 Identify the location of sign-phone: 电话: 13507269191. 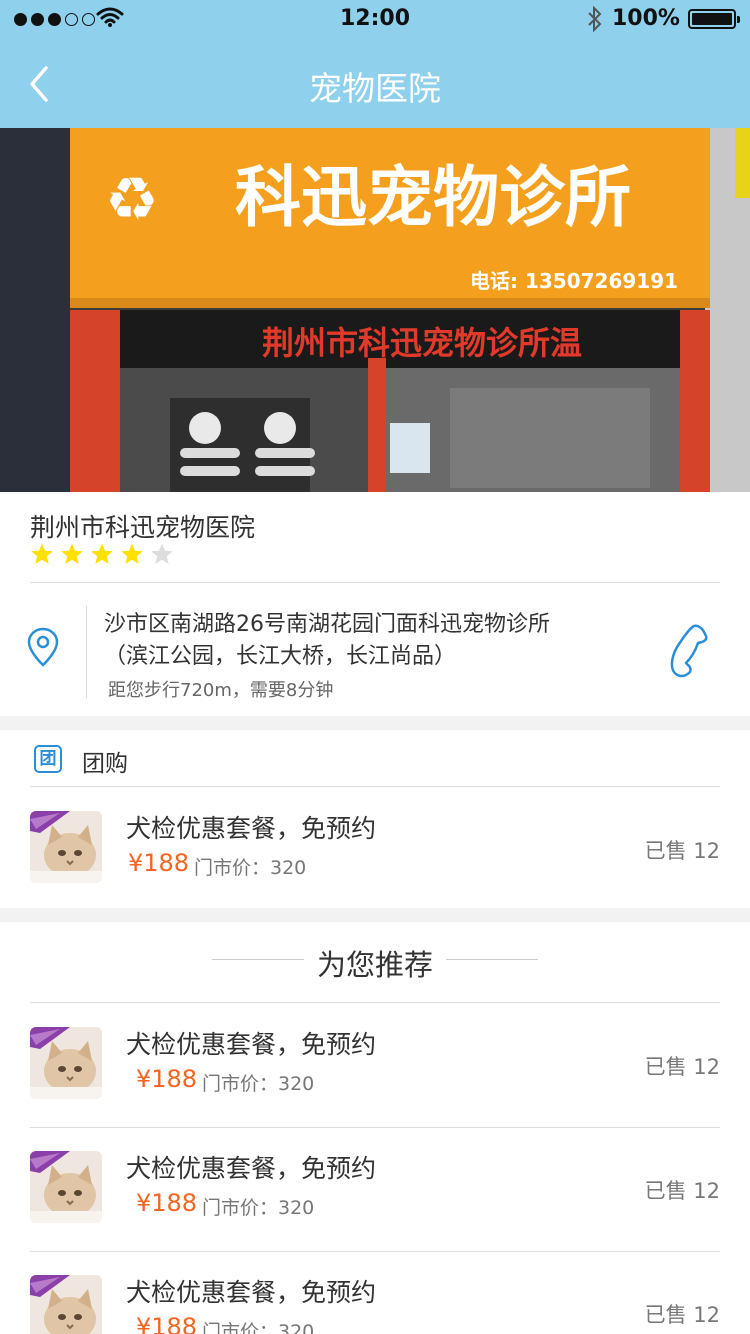
(574, 281).